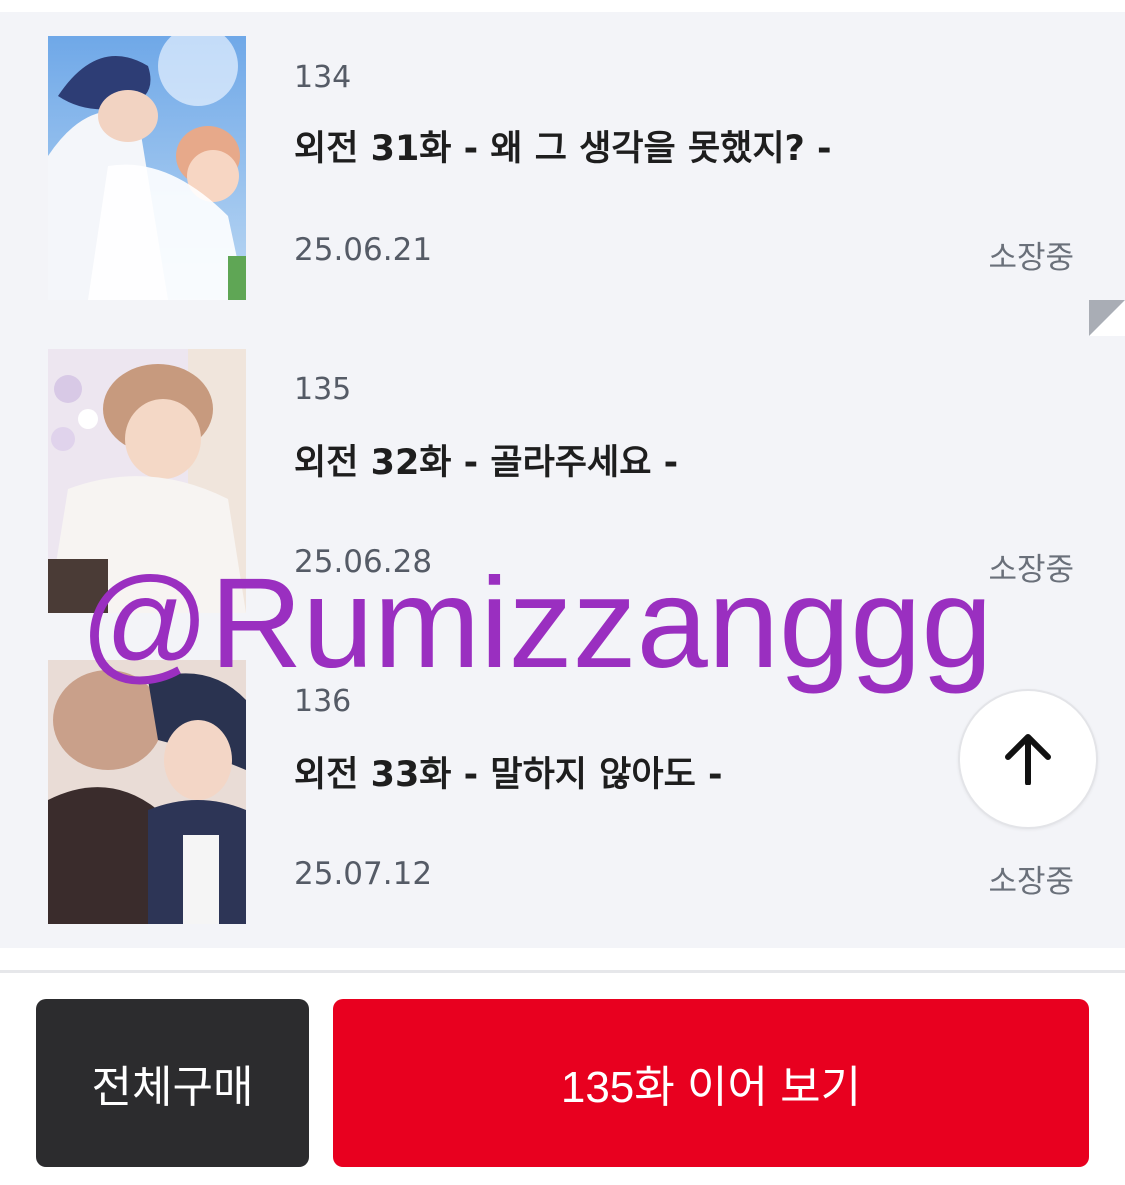 The width and height of the screenshot is (1125, 1185). What do you see at coordinates (323, 77) in the screenshot?
I see `episode-number: 134` at bounding box center [323, 77].